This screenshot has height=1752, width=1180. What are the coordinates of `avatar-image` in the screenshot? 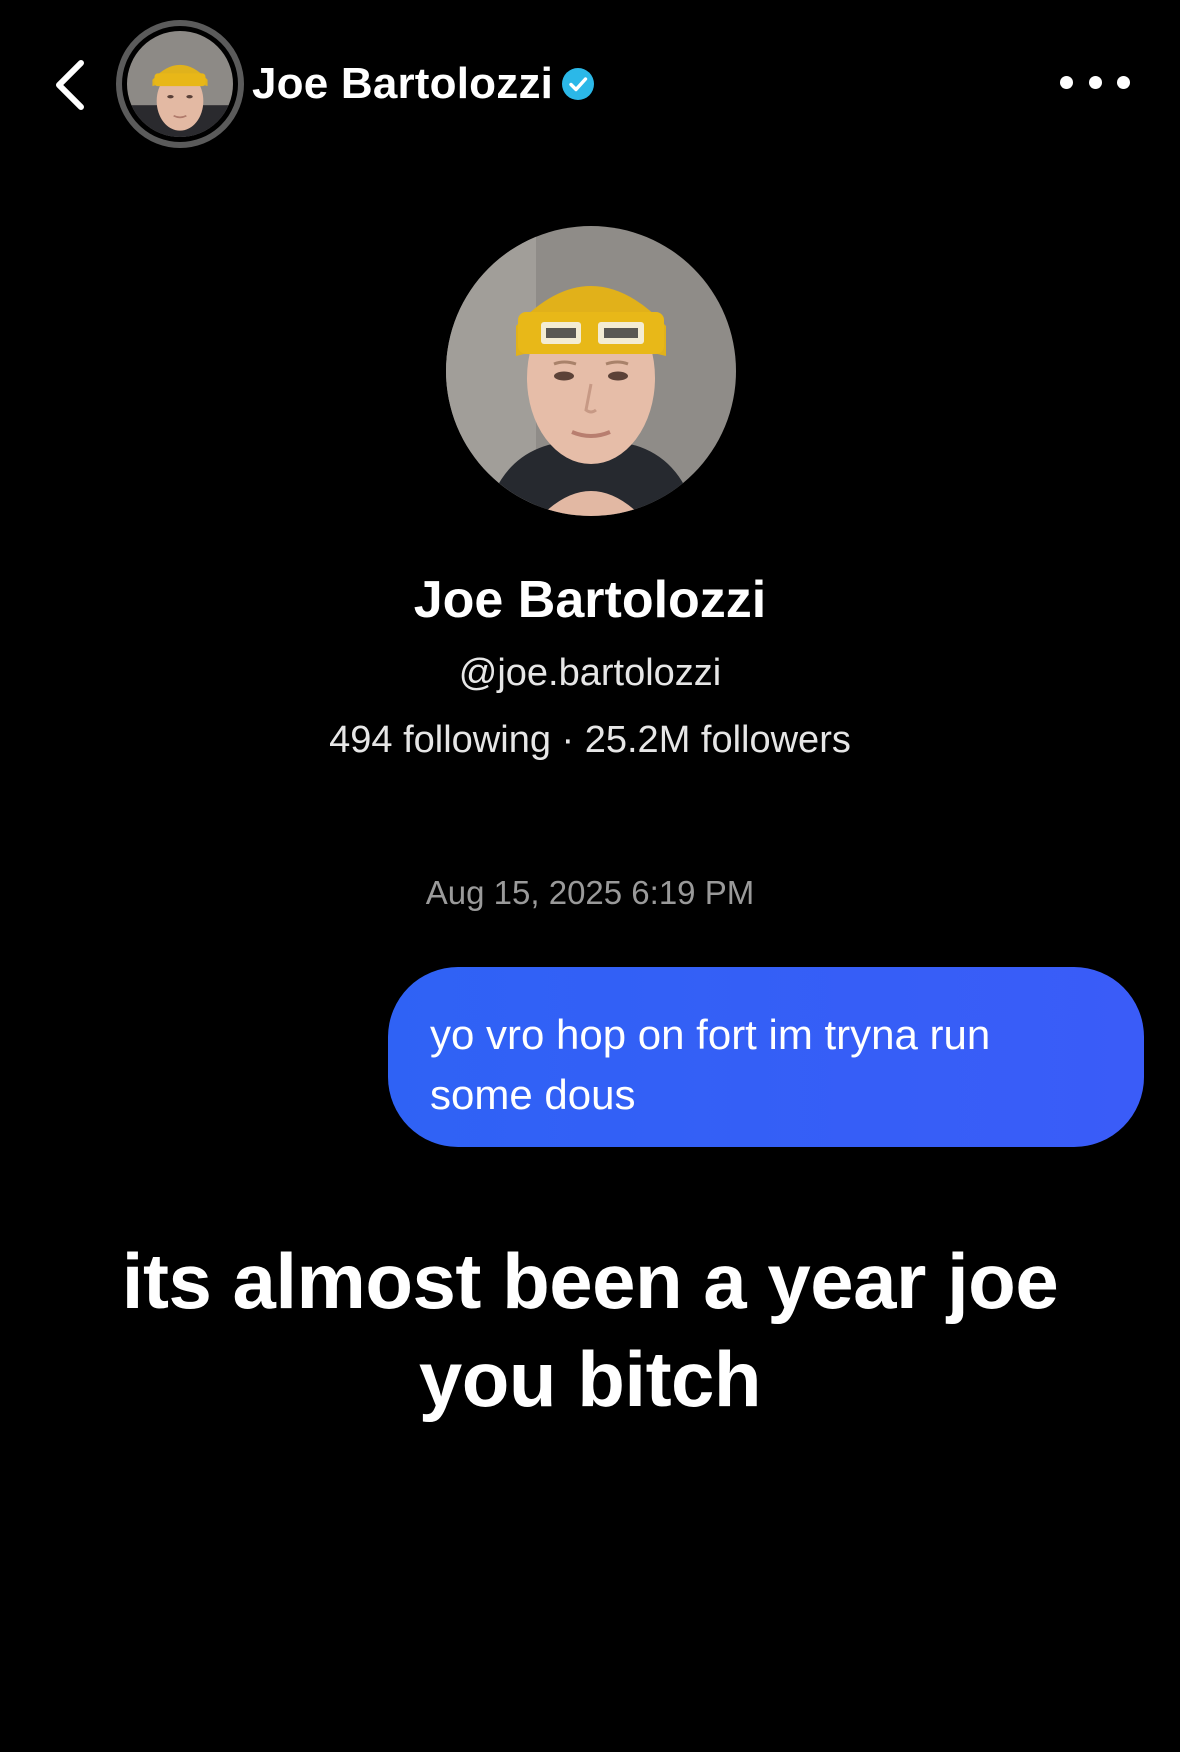 It's located at (180, 84).